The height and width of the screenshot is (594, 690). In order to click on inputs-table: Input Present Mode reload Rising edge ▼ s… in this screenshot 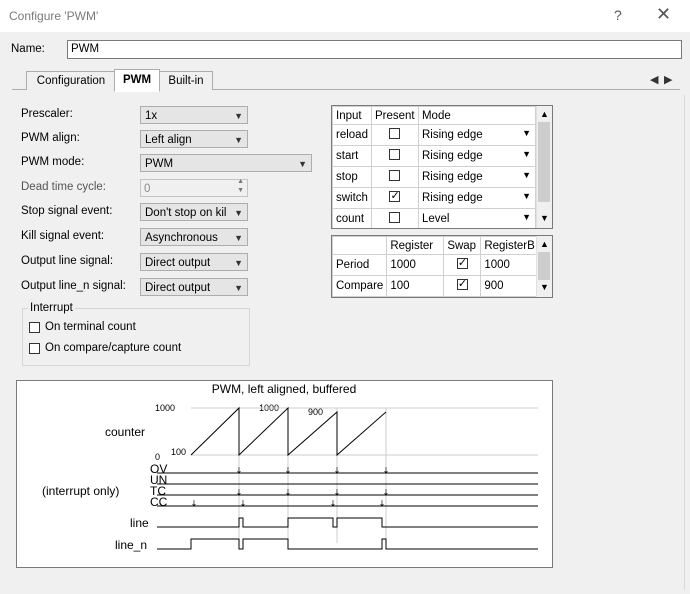, I will do `click(442, 167)`.